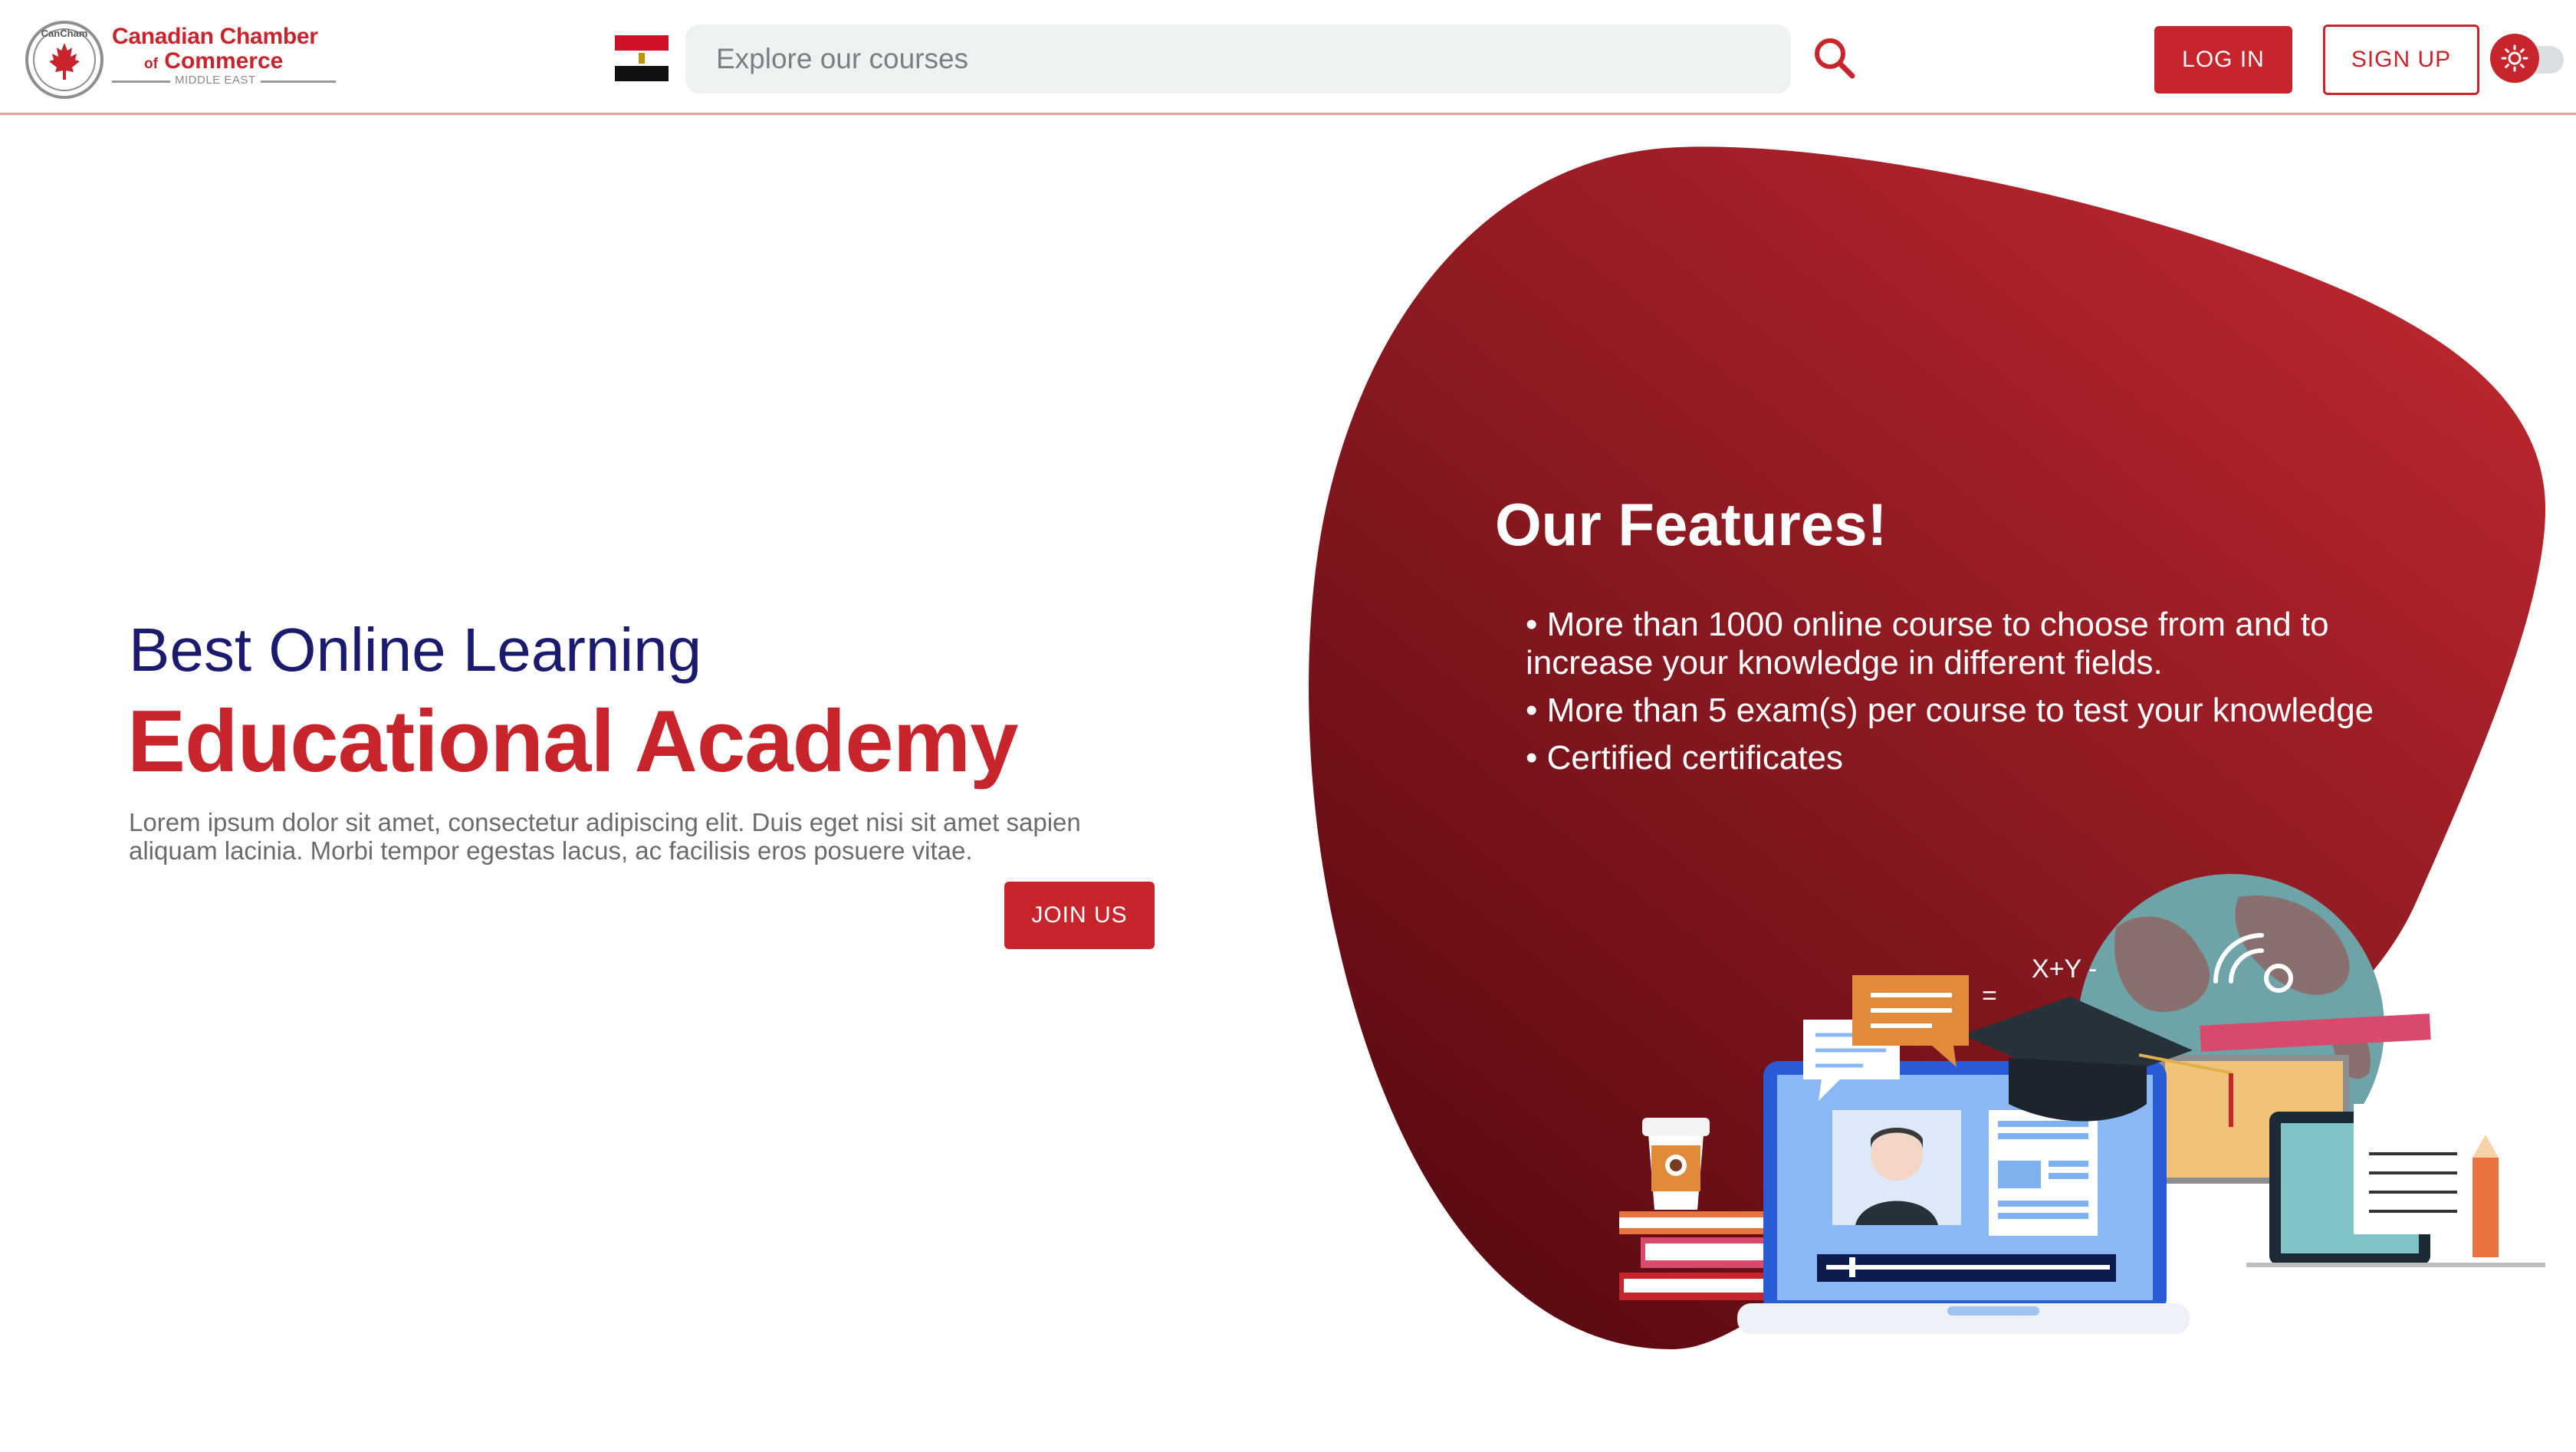  I want to click on equals-text: =, so click(1990, 995).